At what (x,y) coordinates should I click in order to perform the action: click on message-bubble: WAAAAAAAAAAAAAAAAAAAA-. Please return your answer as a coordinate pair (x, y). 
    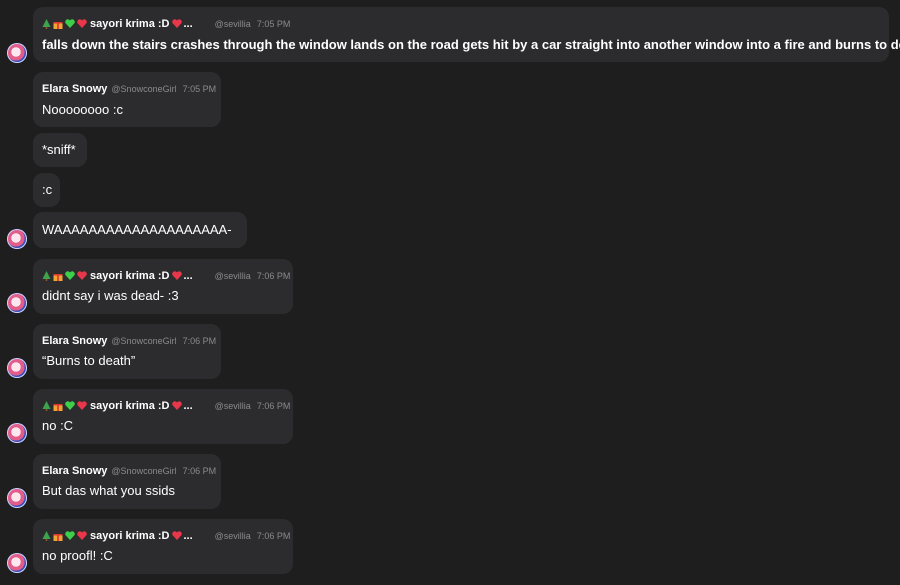
    Looking at the image, I should click on (140, 230).